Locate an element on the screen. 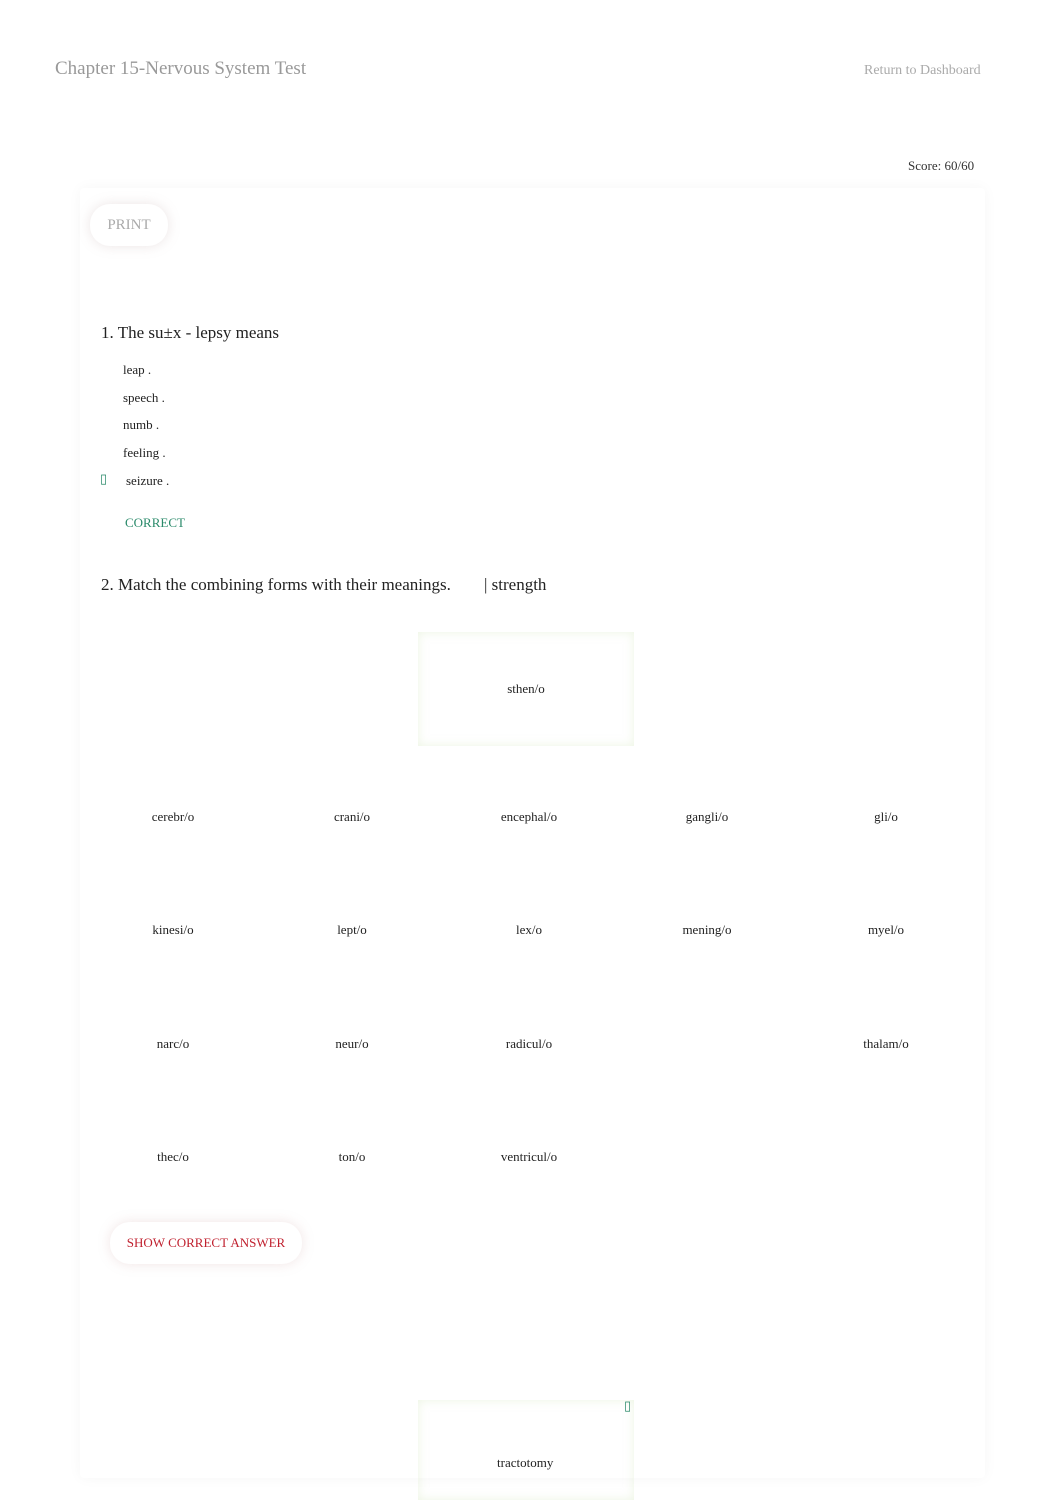 Image resolution: width=1062 pixels, height=1504 pixels. question-2-meaning: | strength is located at coordinates (515, 584).